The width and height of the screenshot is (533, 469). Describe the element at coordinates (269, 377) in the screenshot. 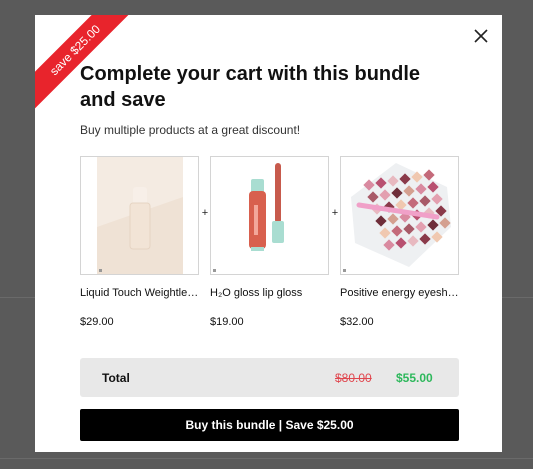

I see `total-summary: Total $80.00 $55.00` at that location.